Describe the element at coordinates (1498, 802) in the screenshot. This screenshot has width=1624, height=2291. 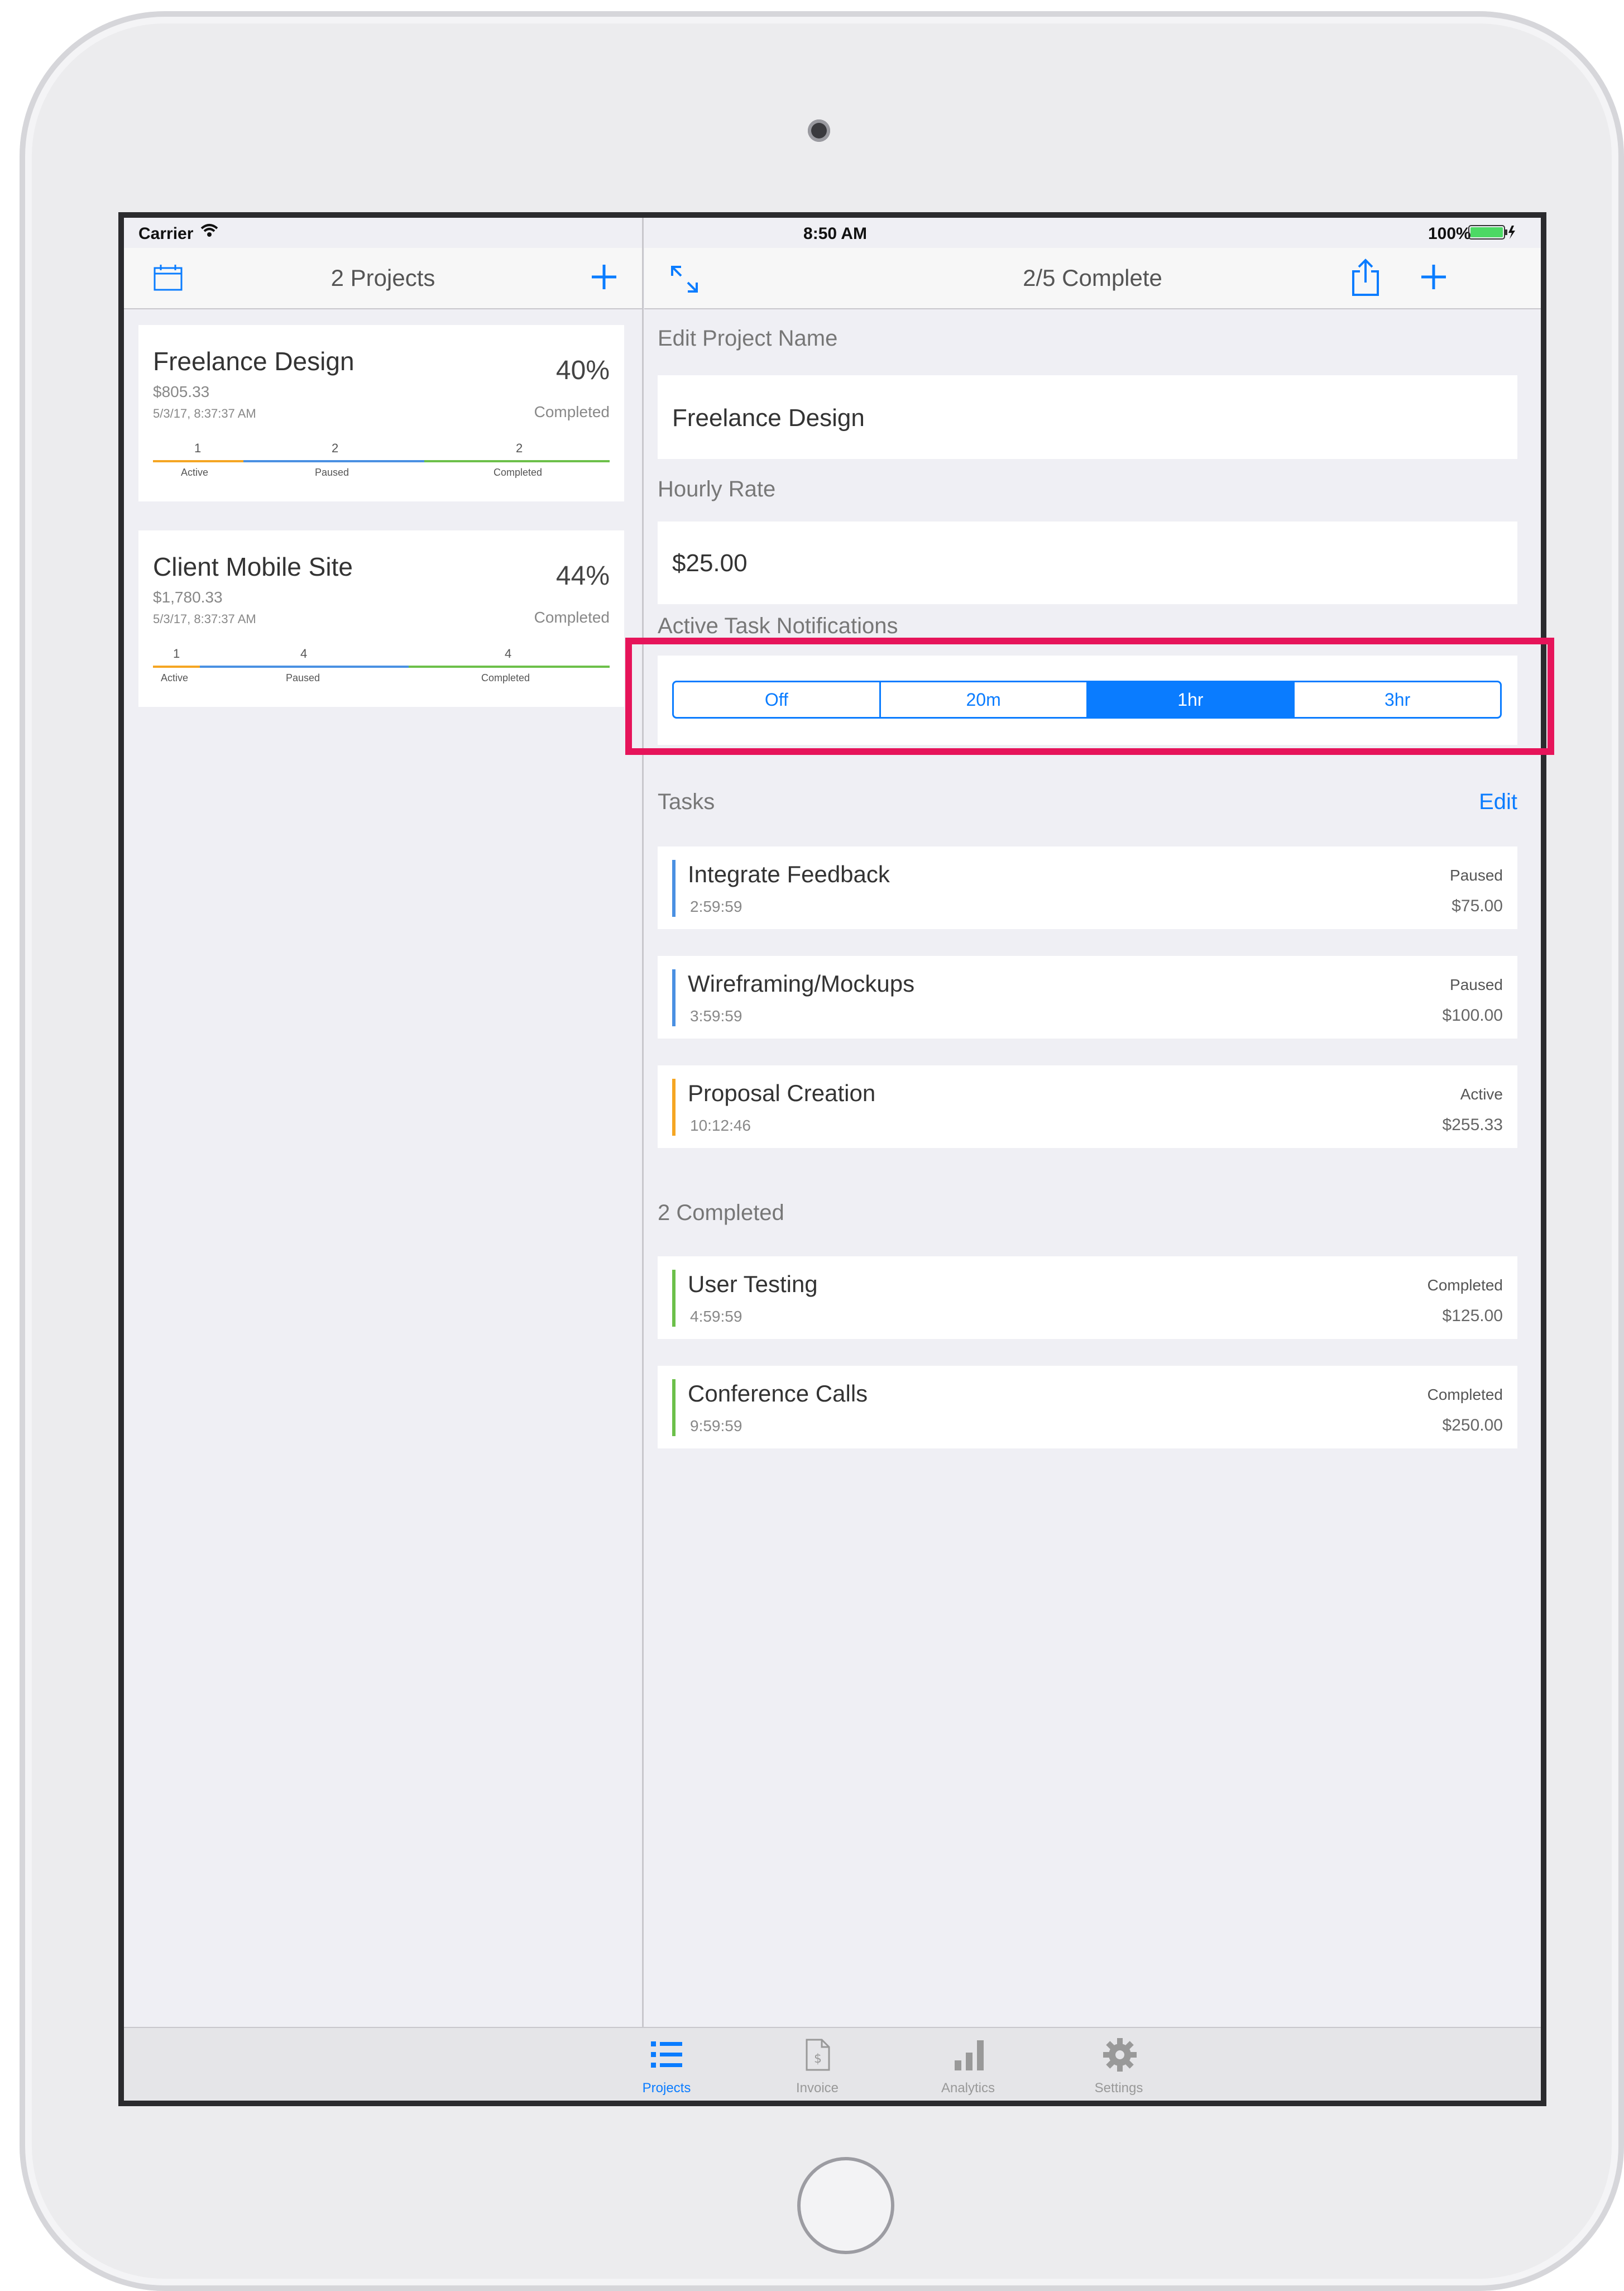
I see `edit-tasks-button: Edit` at that location.